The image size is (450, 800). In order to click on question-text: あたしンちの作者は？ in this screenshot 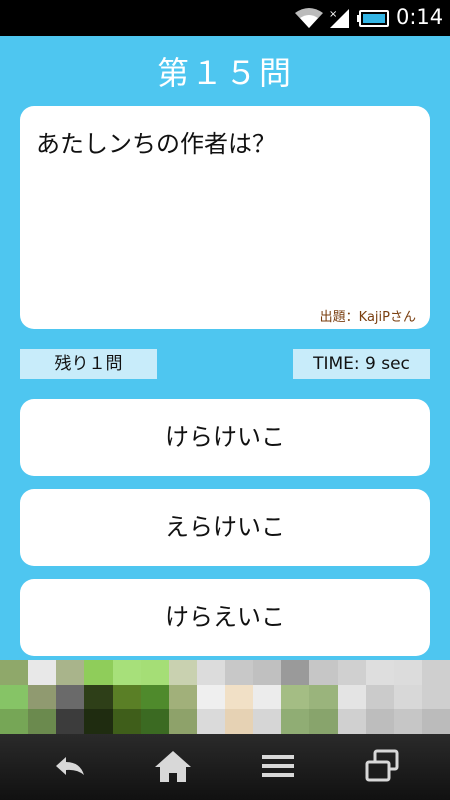, I will do `click(156, 144)`.